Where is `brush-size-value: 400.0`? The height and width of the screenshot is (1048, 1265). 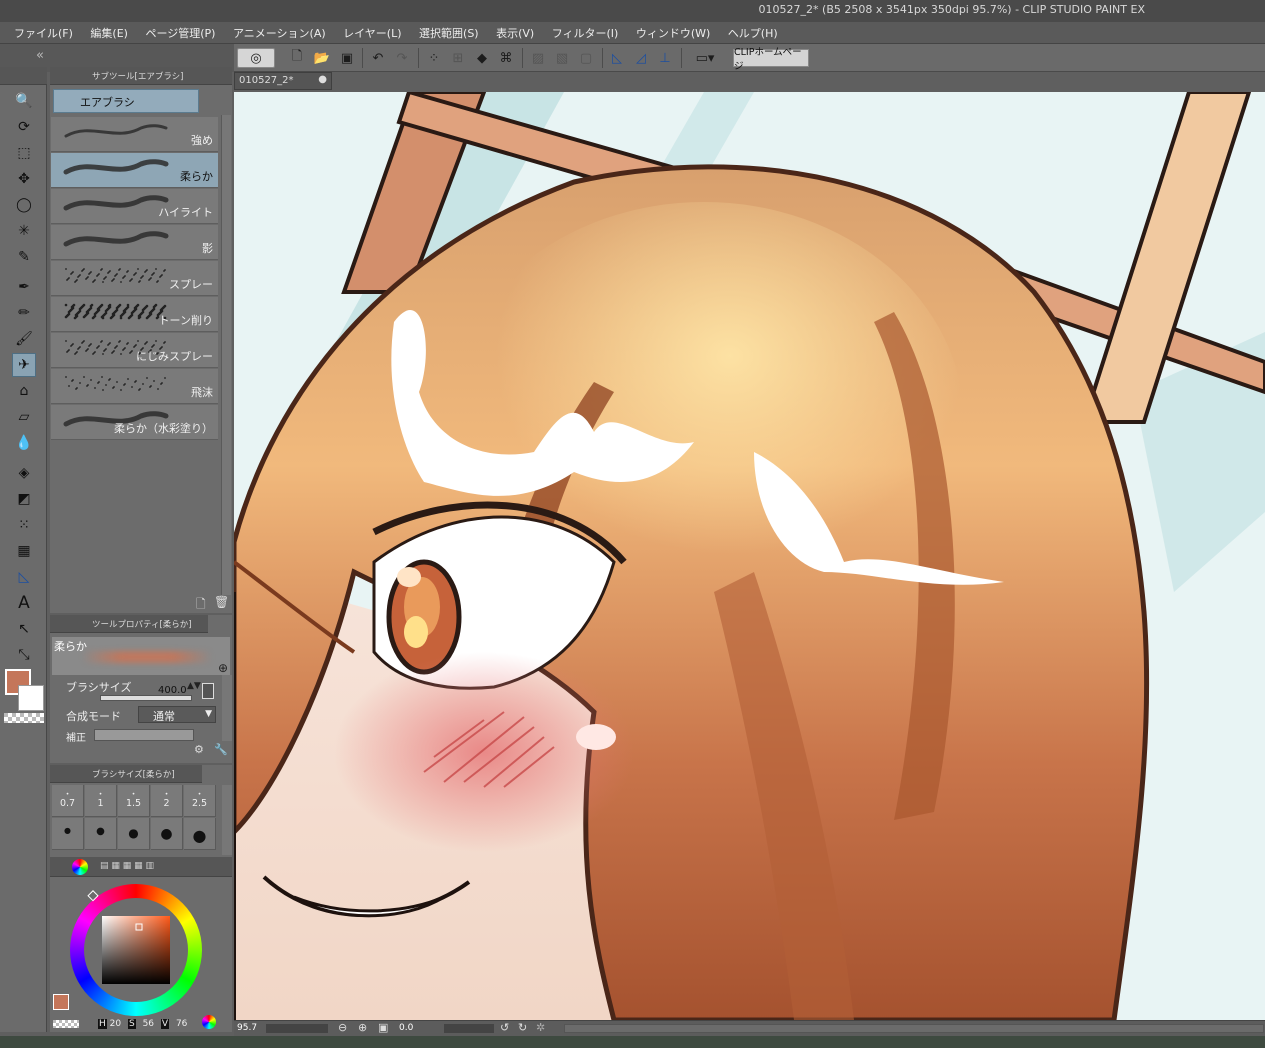
brush-size-value: 400.0 is located at coordinates (172, 690).